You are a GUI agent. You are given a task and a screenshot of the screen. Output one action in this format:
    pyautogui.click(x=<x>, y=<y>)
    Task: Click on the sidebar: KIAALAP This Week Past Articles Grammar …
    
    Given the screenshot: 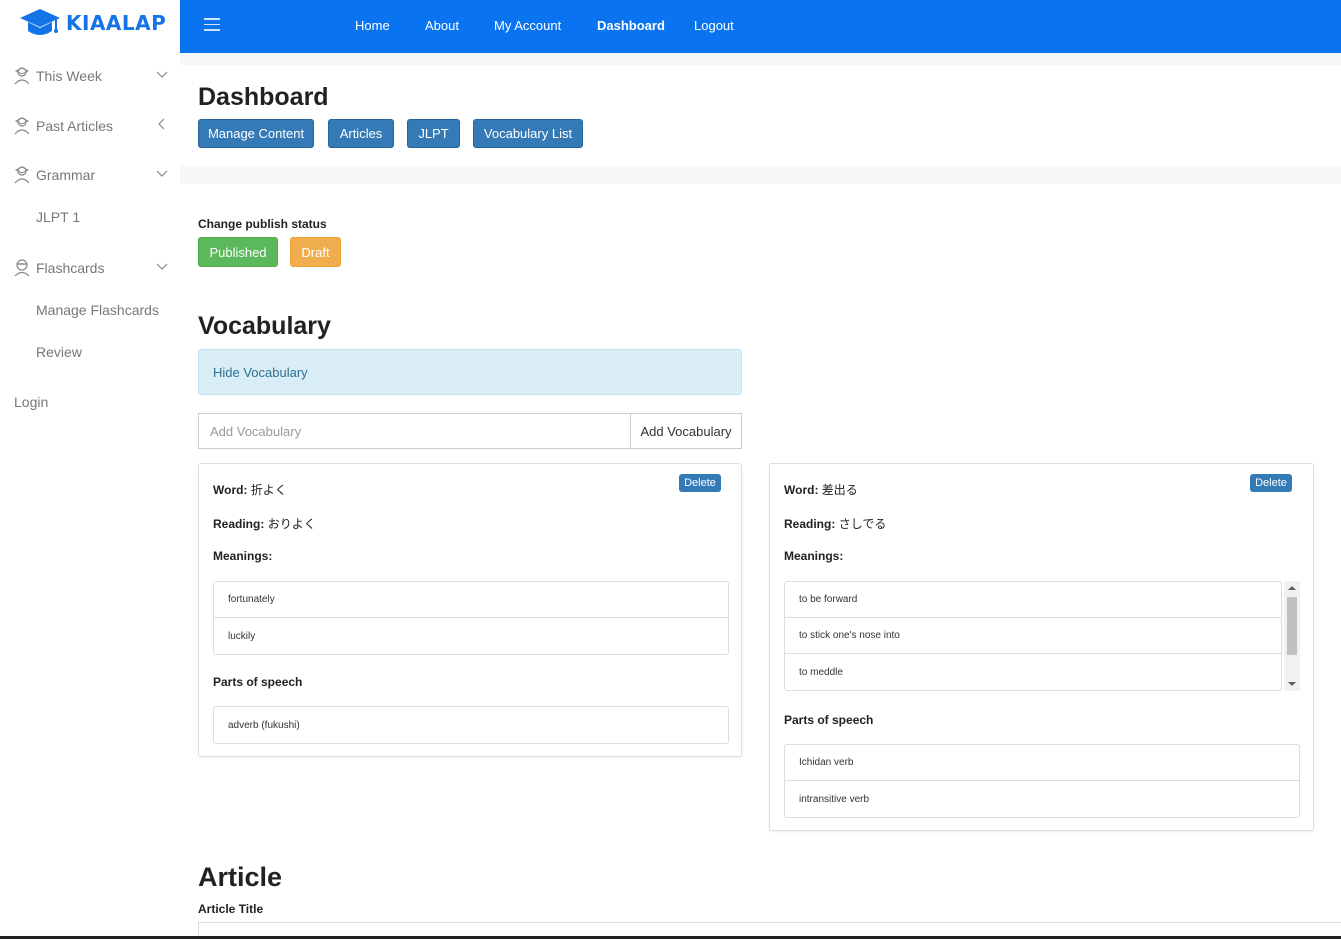 What is the action you would take?
    pyautogui.click(x=90, y=469)
    